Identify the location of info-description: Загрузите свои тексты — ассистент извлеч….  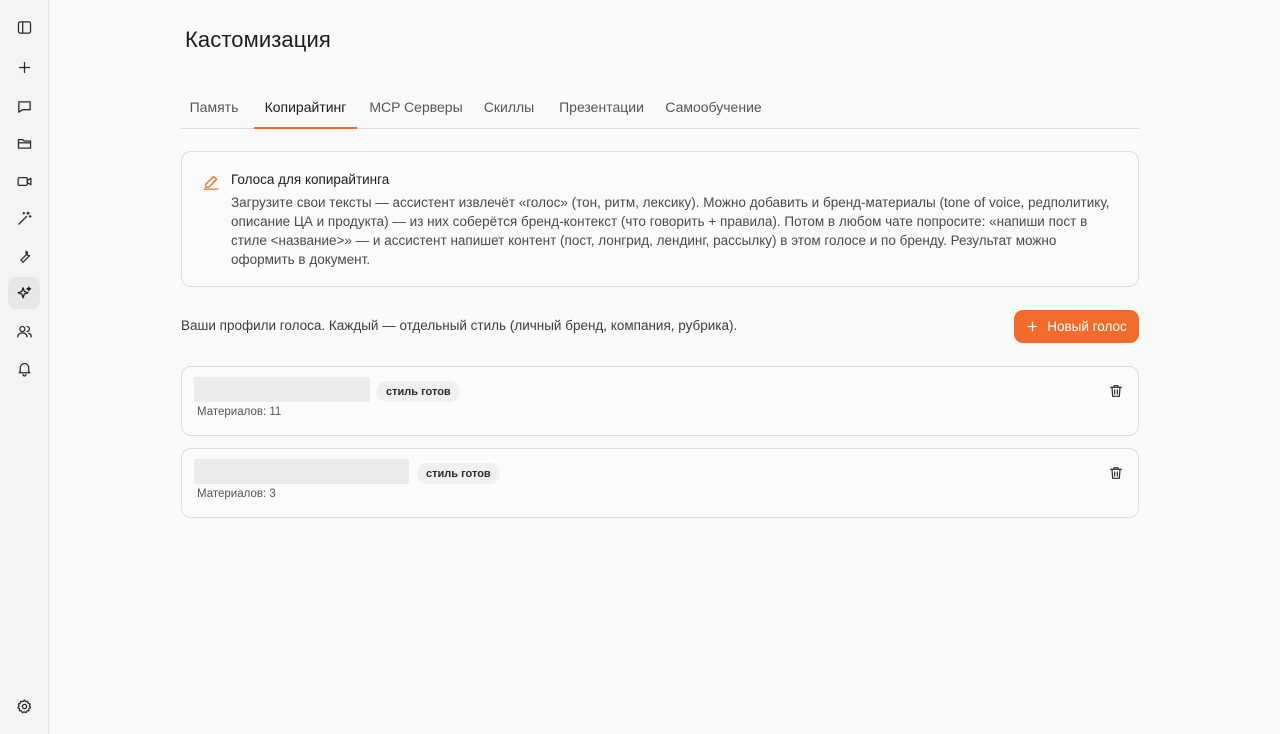
(670, 231).